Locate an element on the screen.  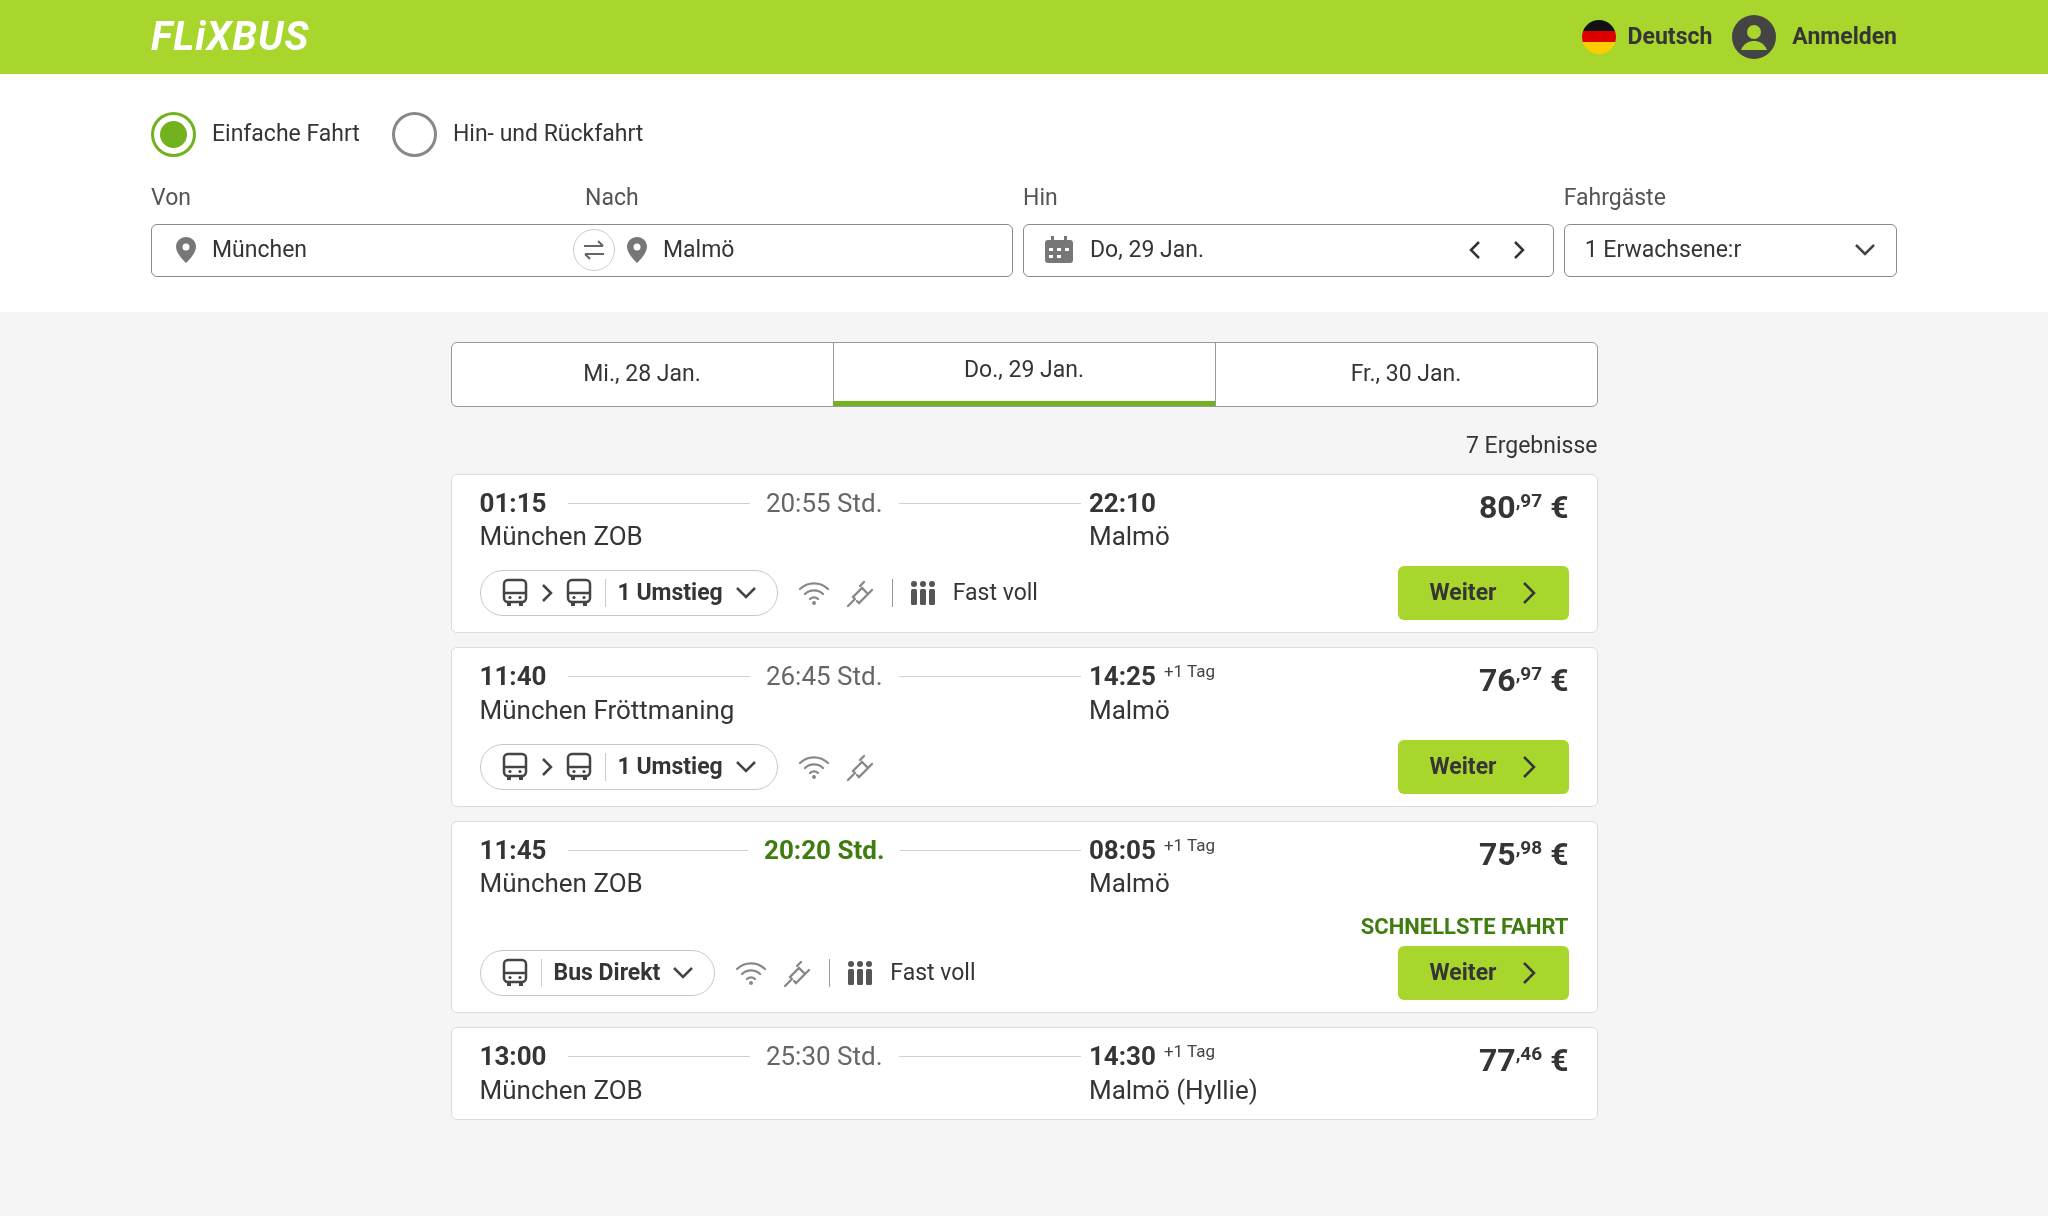
field-label: Fahrgäste is located at coordinates (1615, 198).